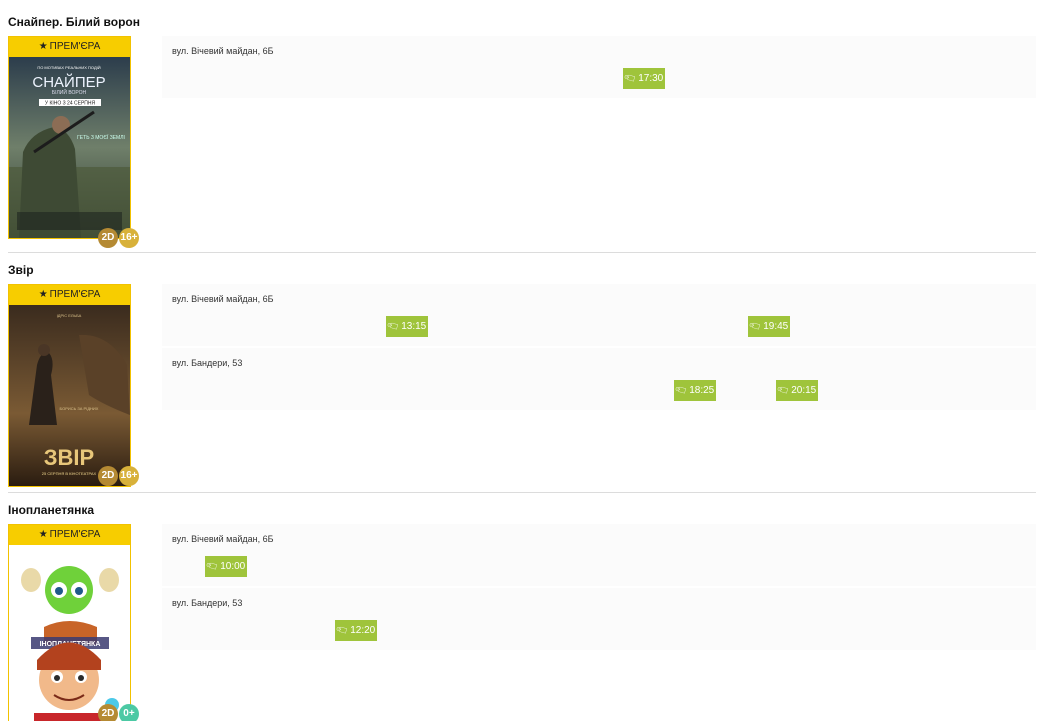  I want to click on cinema-schedule: вул. Вічевий майдан, 6Б 🏷10:00, so click(599, 555).